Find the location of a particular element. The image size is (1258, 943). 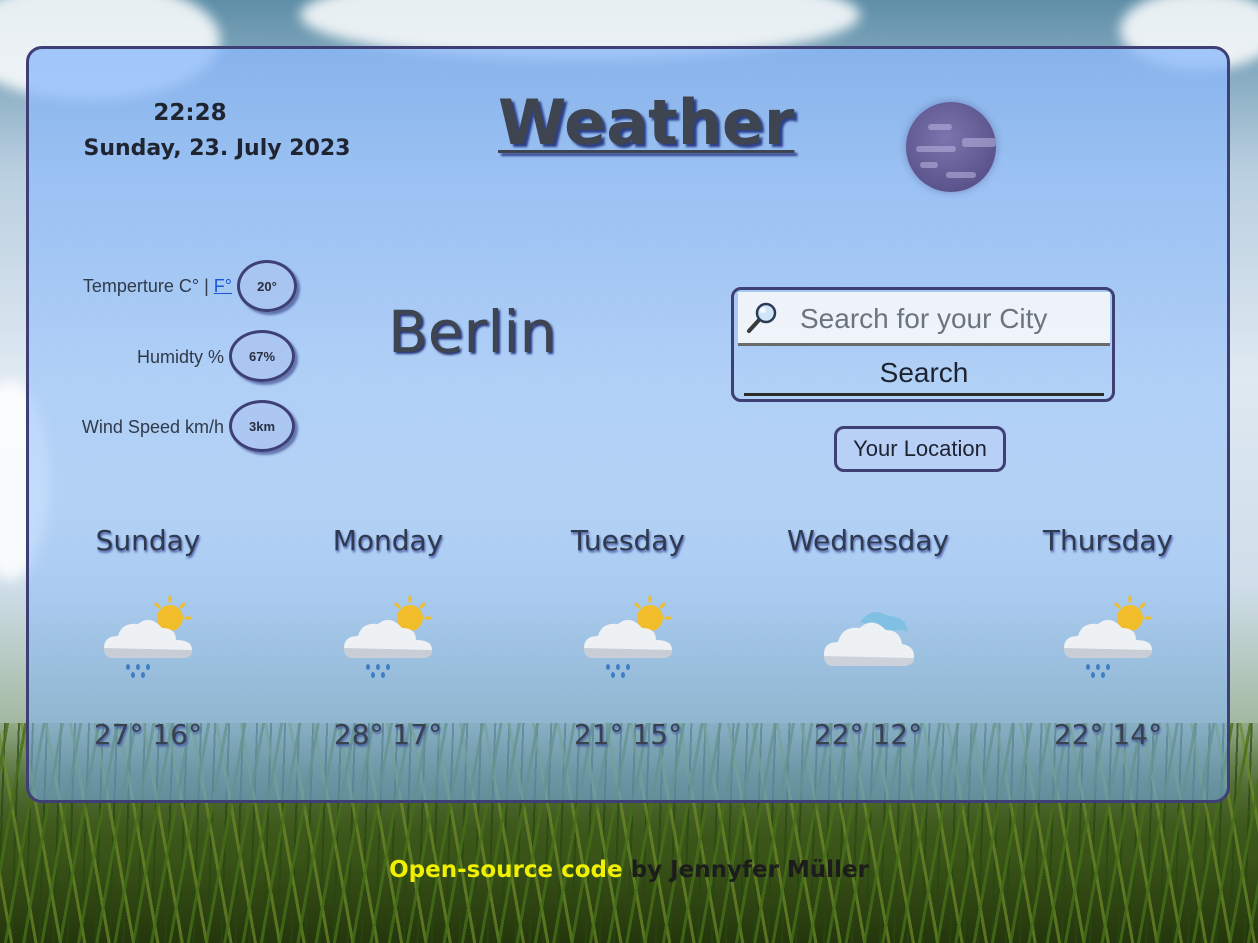

forecast-day: Tuesday is located at coordinates (628, 540).